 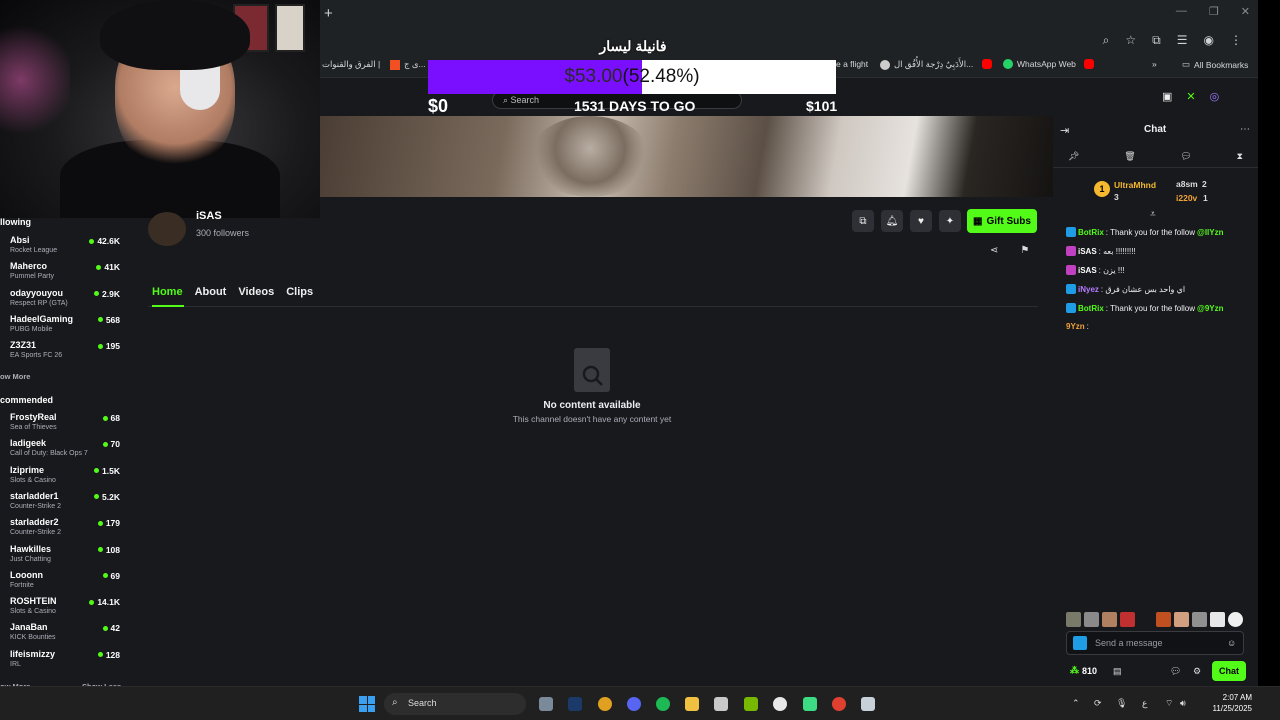 I want to click on send-chat-button: Chat, so click(x=1229, y=671).